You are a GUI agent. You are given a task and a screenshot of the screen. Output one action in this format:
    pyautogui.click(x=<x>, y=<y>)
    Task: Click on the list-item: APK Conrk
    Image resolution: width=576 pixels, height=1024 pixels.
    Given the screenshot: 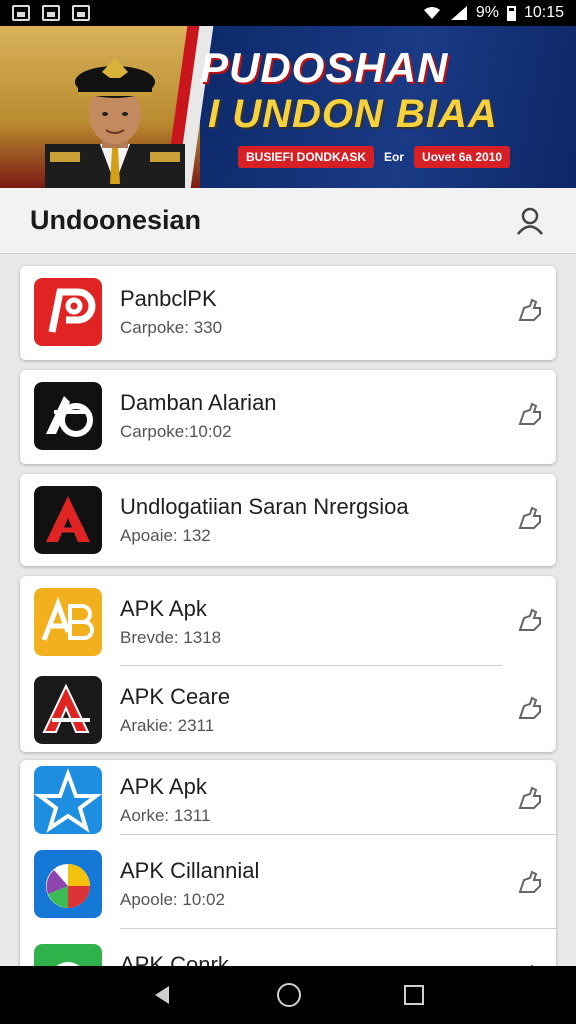 What is the action you would take?
    pyautogui.click(x=288, y=949)
    